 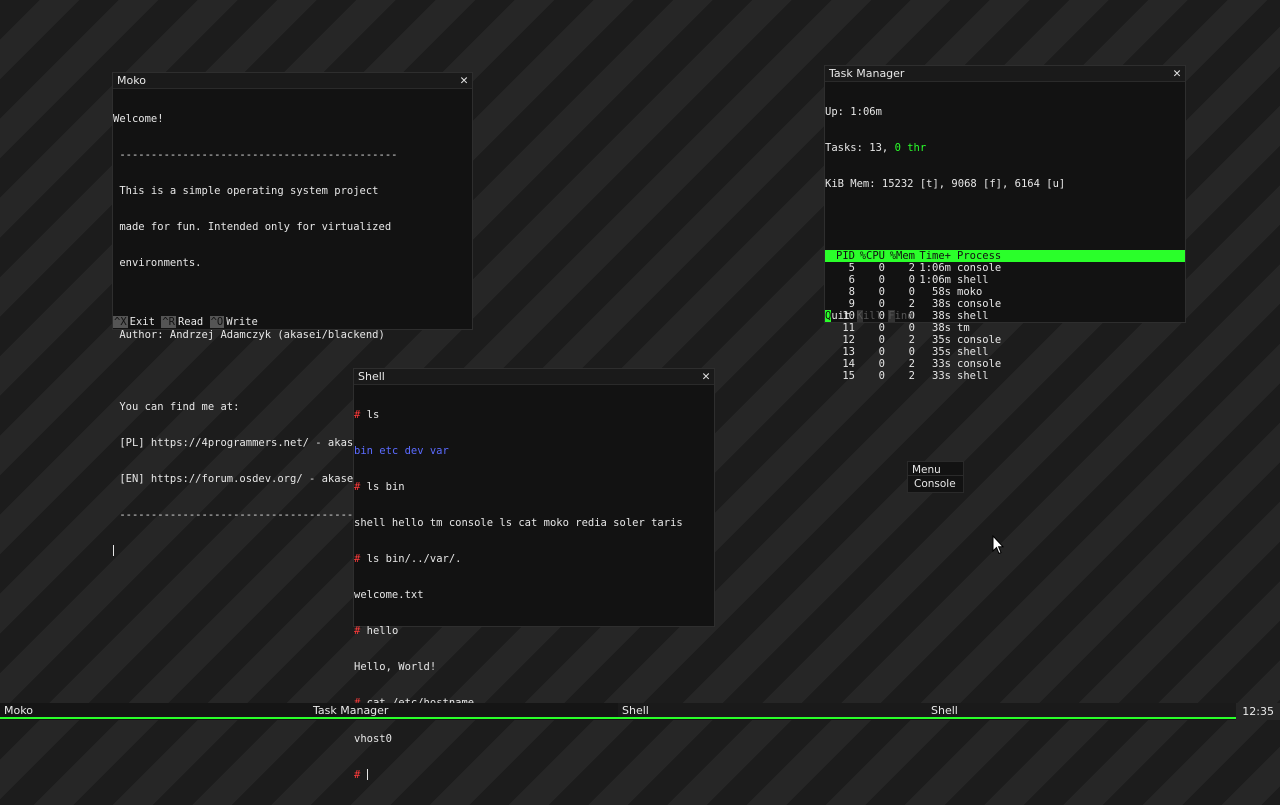 I want to click on shortcut-label-exit: Exit, so click(x=142, y=322).